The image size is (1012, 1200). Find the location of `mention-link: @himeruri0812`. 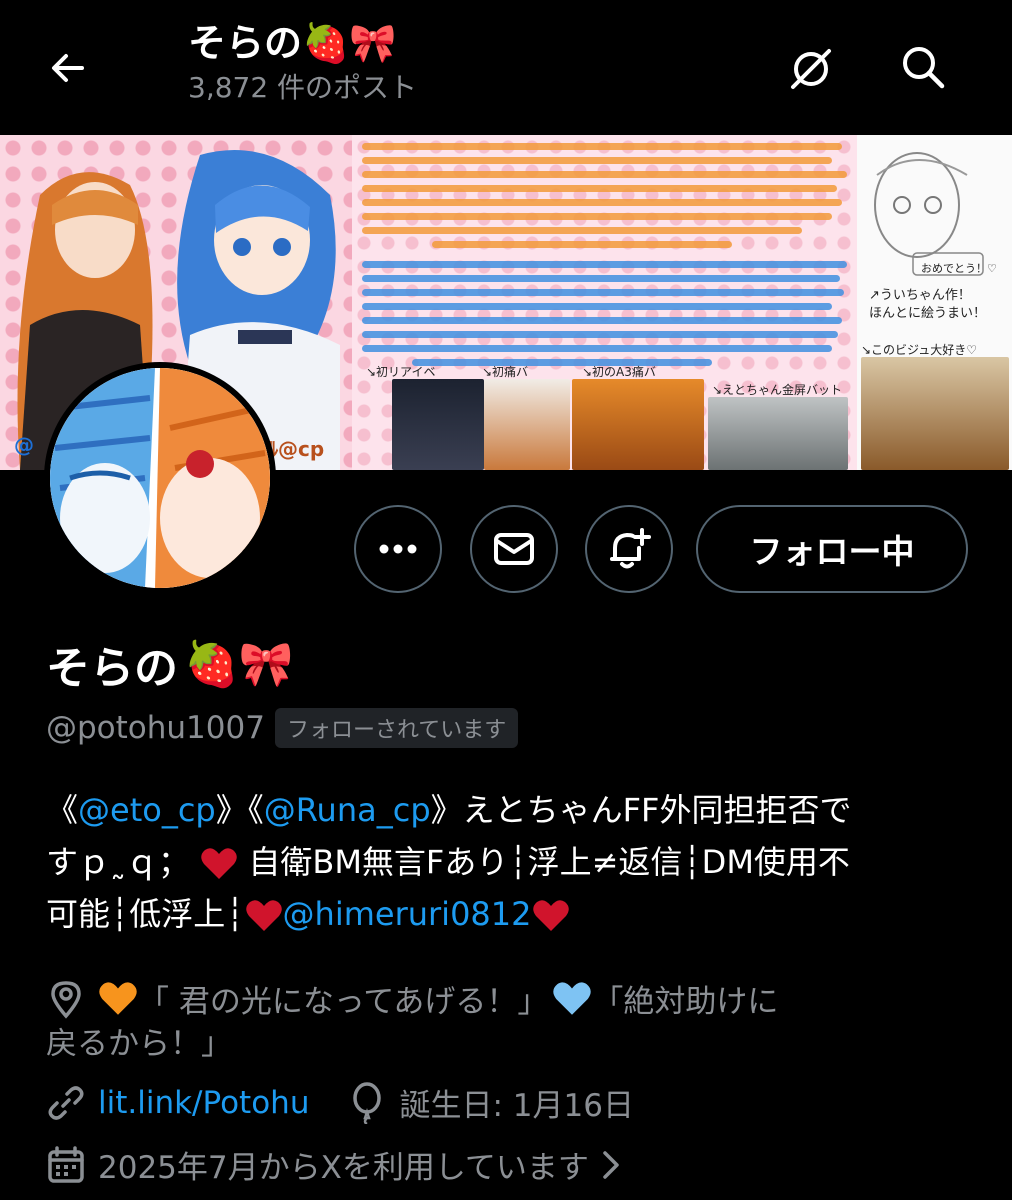

mention-link: @himeruri0812 is located at coordinates (407, 914).